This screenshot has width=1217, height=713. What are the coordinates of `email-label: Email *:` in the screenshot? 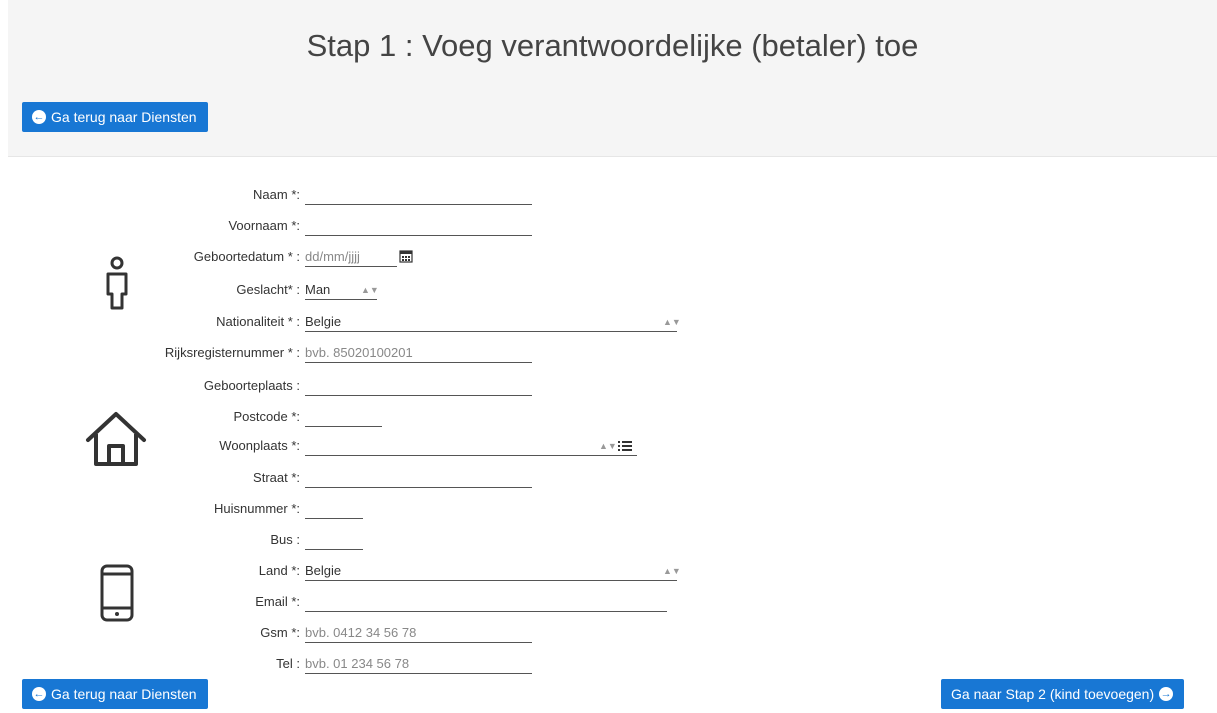 It's located at (277, 601).